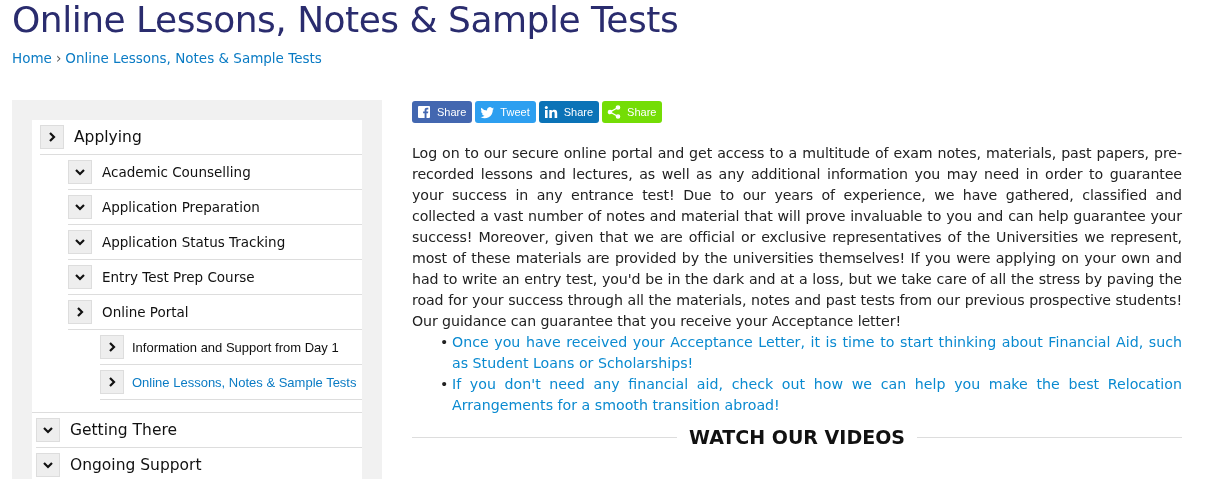  What do you see at coordinates (231, 347) in the screenshot?
I see `sidebar-item: Information and Support from Day 1` at bounding box center [231, 347].